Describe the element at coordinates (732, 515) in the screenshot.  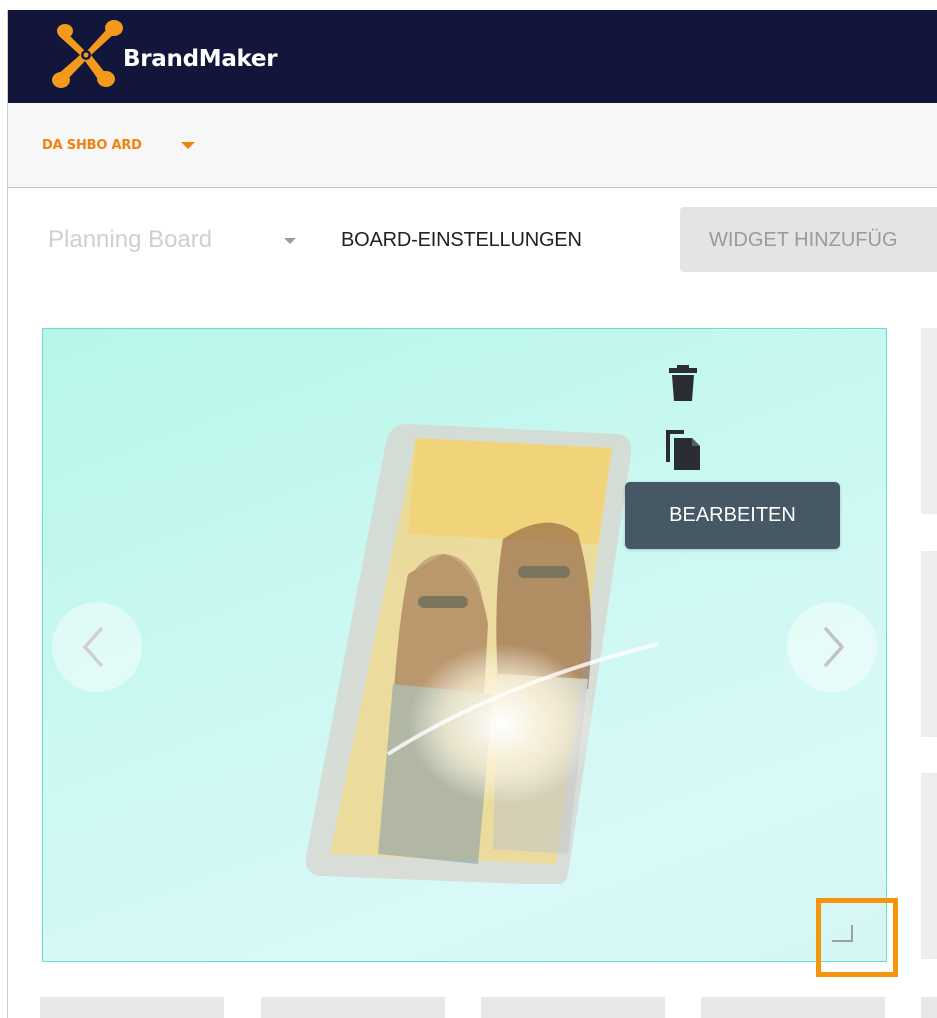
I see `edit-tooltip: BEARBEITEN` at that location.